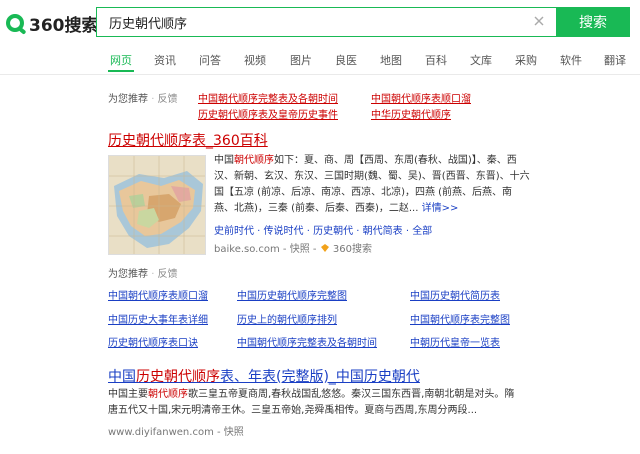 This screenshot has height=454, width=640. What do you see at coordinates (292, 294) in the screenshot?
I see `recommend-link: 中国历史朝代顺序完整图` at bounding box center [292, 294].